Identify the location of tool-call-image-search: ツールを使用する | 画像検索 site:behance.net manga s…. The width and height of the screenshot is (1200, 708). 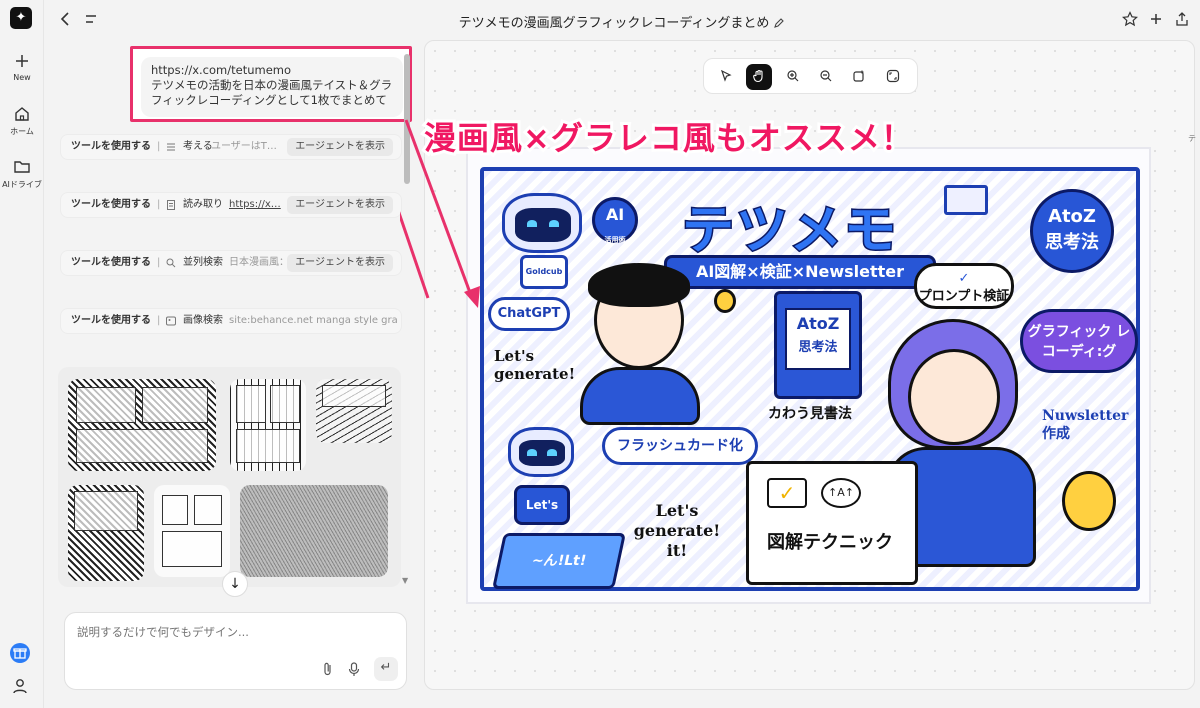
(231, 321).